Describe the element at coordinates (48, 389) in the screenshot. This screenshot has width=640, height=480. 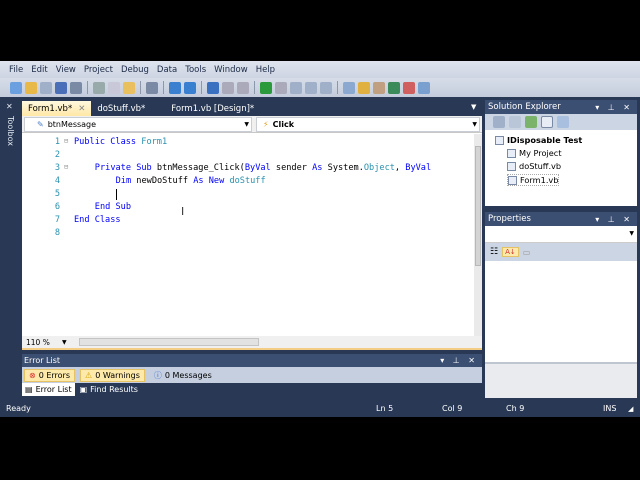
I see `tab-error-list: ▤ Error List` at that location.